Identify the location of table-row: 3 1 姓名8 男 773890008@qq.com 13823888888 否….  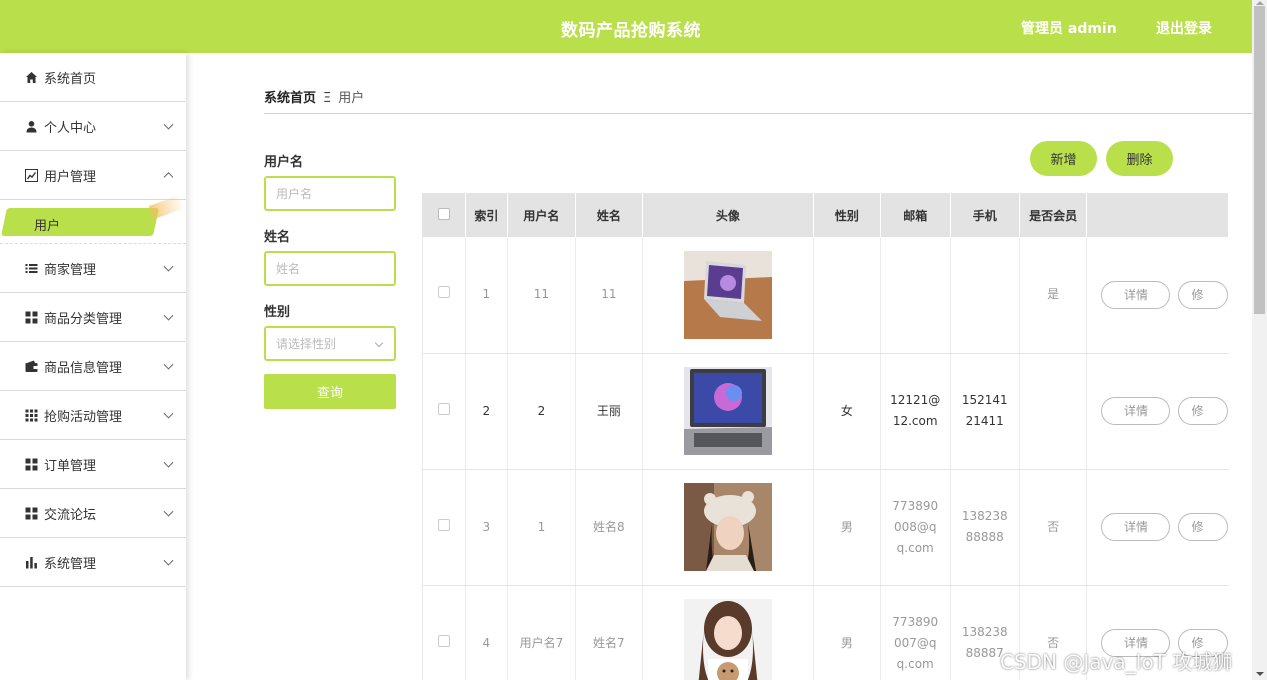
(826, 527).